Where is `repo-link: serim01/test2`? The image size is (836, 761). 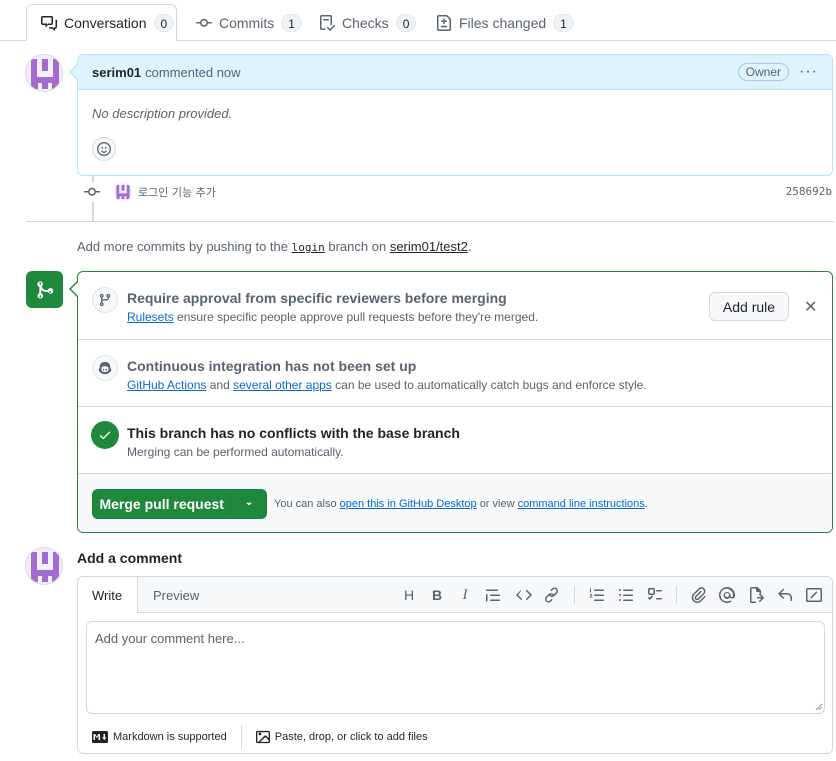 repo-link: serim01/test2 is located at coordinates (429, 246).